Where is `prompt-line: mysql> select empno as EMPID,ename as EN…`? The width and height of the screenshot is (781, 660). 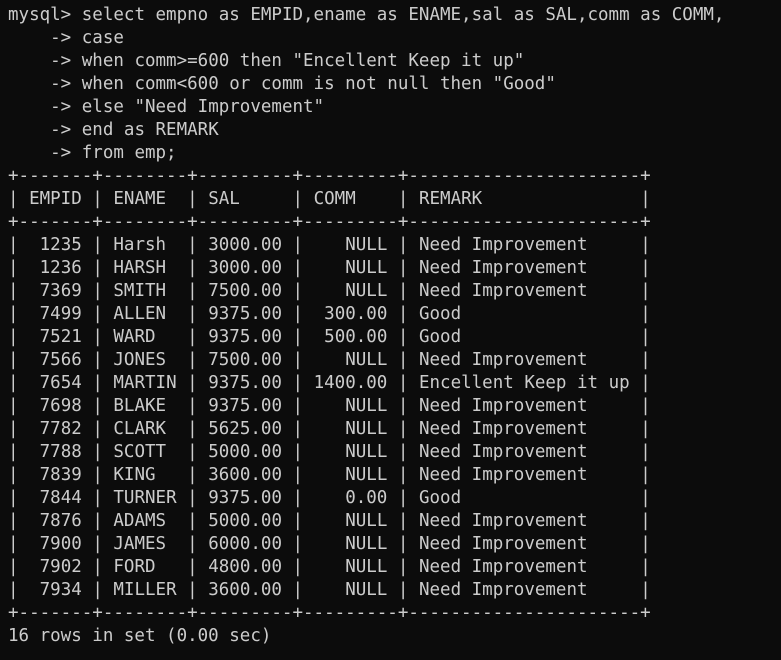
prompt-line: mysql> select empno as EMPID,ename as EN… is located at coordinates (394, 15).